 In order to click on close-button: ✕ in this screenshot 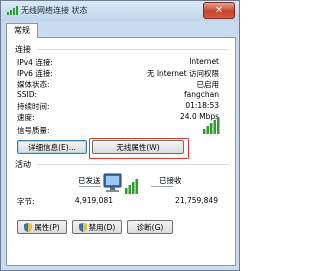, I will do `click(219, 10)`.